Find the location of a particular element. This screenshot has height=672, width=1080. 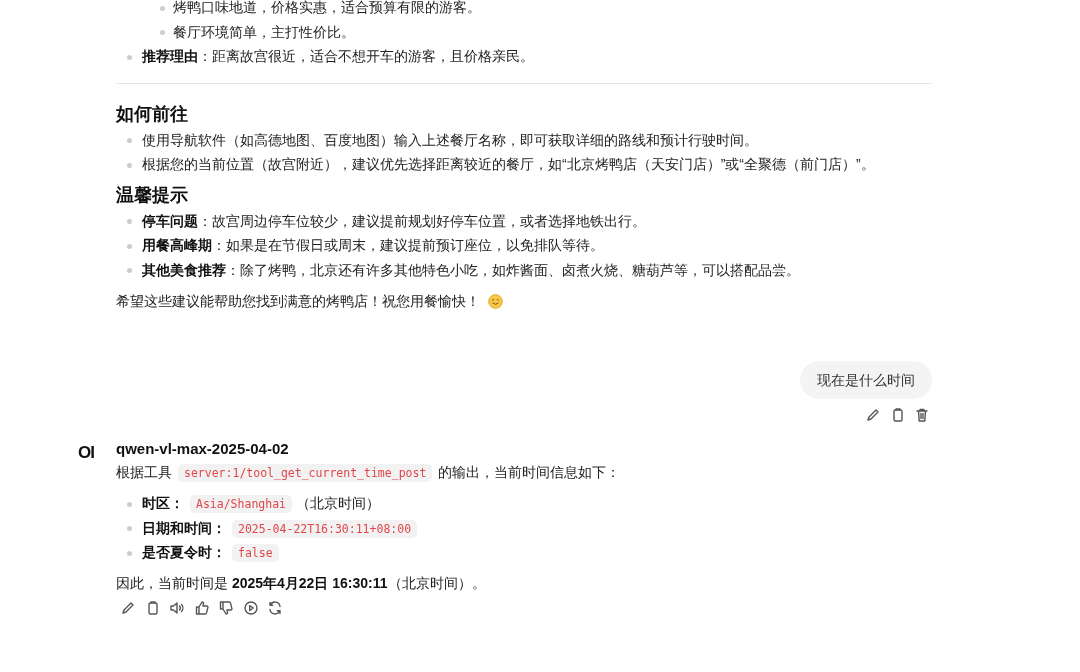

message-text: 因此，当前时间是 2025年4月22日 16:30:11（北京时间）。 is located at coordinates (301, 583).